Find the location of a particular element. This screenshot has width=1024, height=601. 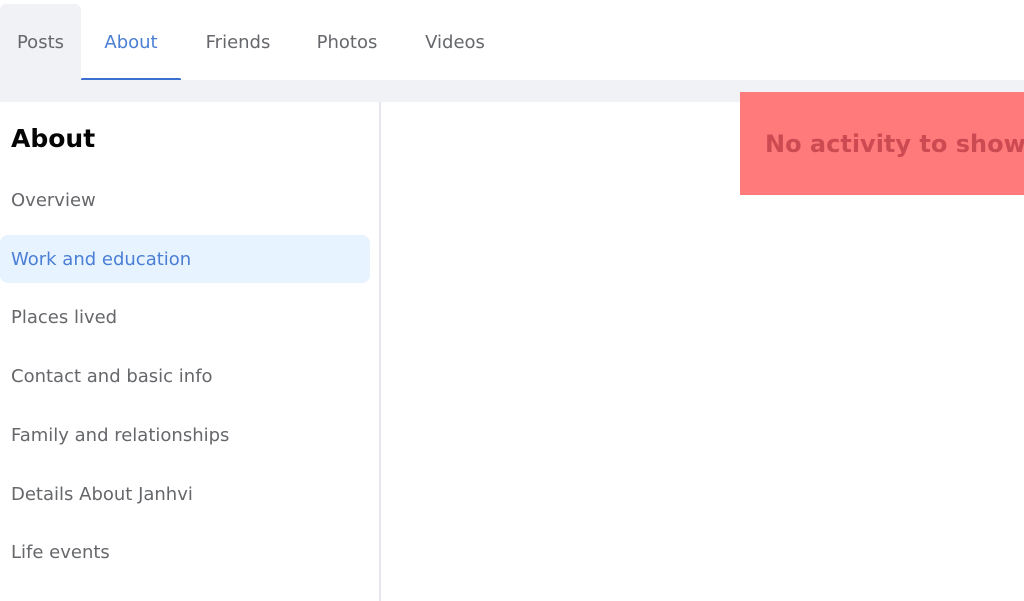

tab-posts-label: Posts is located at coordinates (40, 42).